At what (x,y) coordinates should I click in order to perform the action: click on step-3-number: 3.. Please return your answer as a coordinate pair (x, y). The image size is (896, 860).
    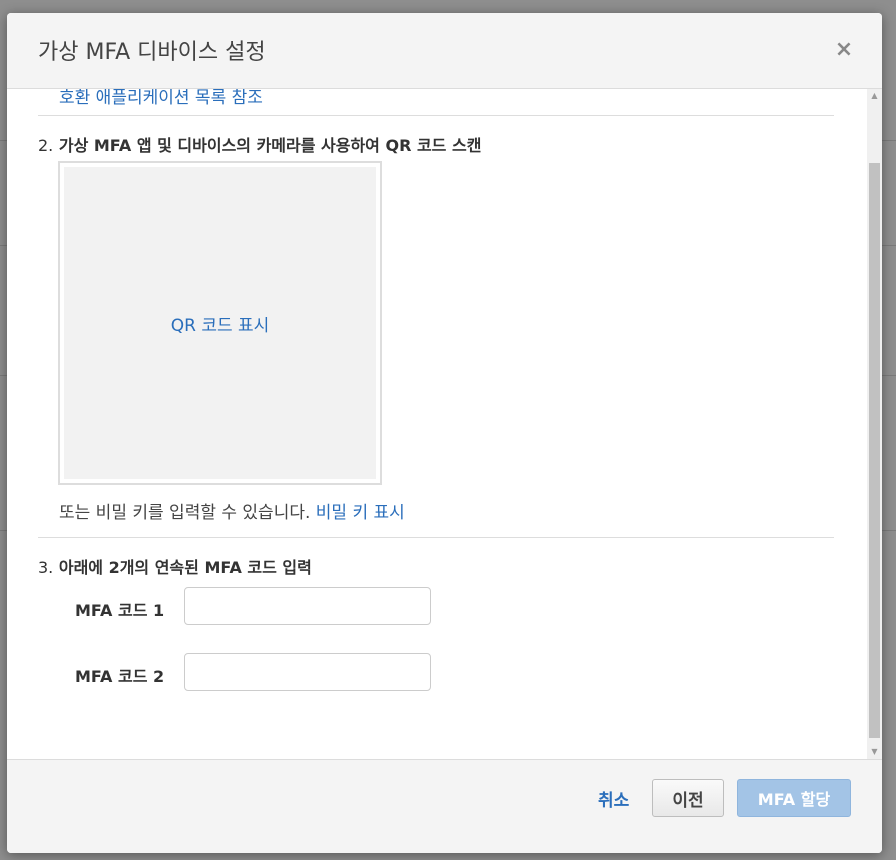
    Looking at the image, I should click on (46, 567).